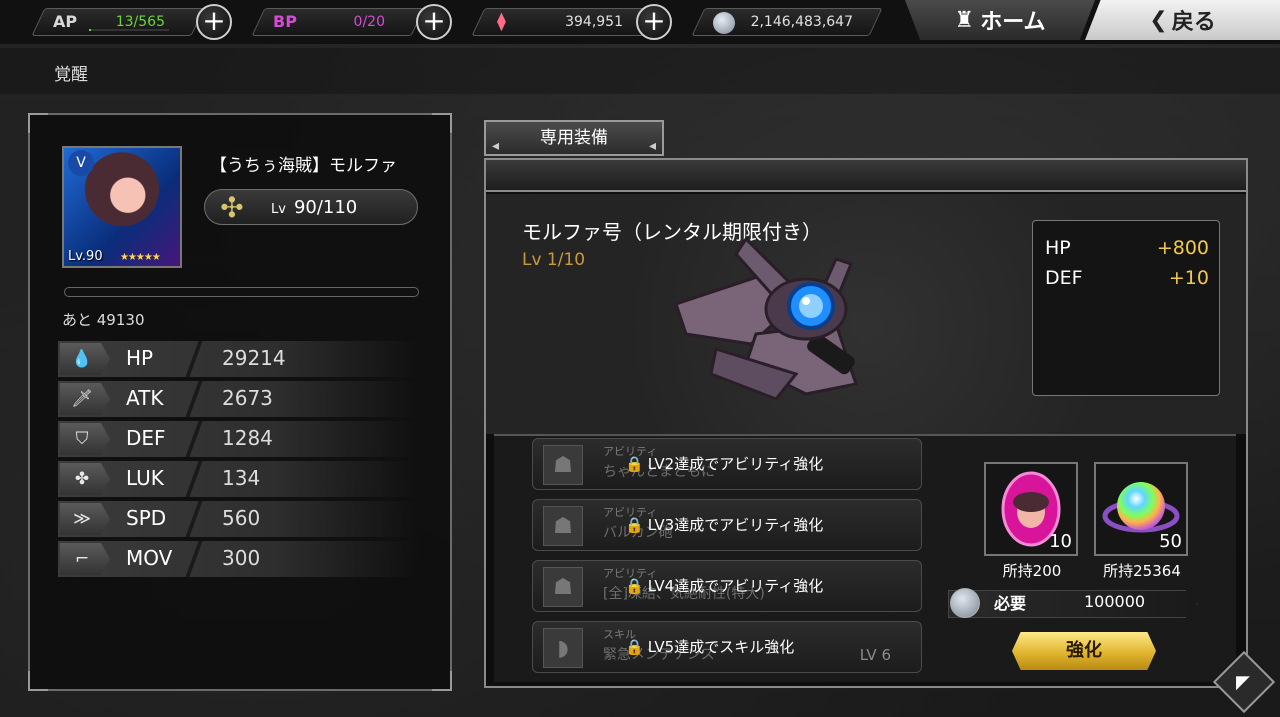  What do you see at coordinates (122, 207) in the screenshot?
I see `character-portrait: V Lv.90 ★★★★★` at bounding box center [122, 207].